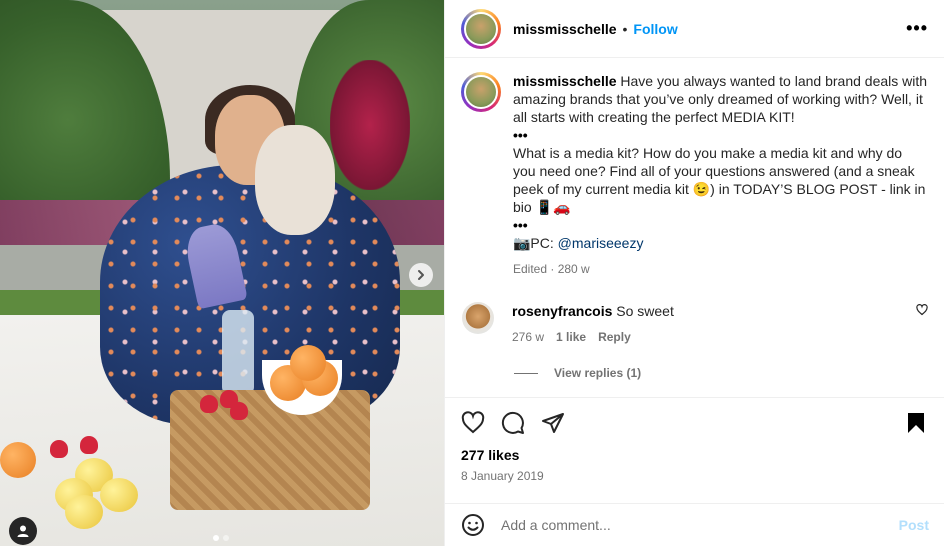 This screenshot has height=546, width=944. Describe the element at coordinates (565, 81) in the screenshot. I see `caption-username: missmisschelle` at that location.